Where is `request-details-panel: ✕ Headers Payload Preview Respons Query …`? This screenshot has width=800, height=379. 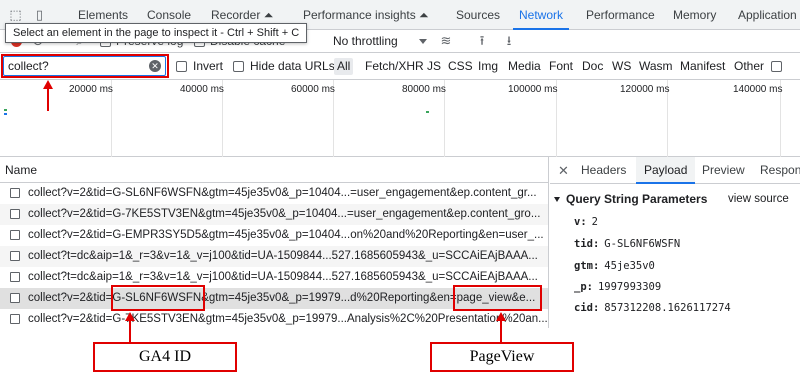
request-details-panel: ✕ Headers Payload Preview Respons Query … is located at coordinates (675, 242).